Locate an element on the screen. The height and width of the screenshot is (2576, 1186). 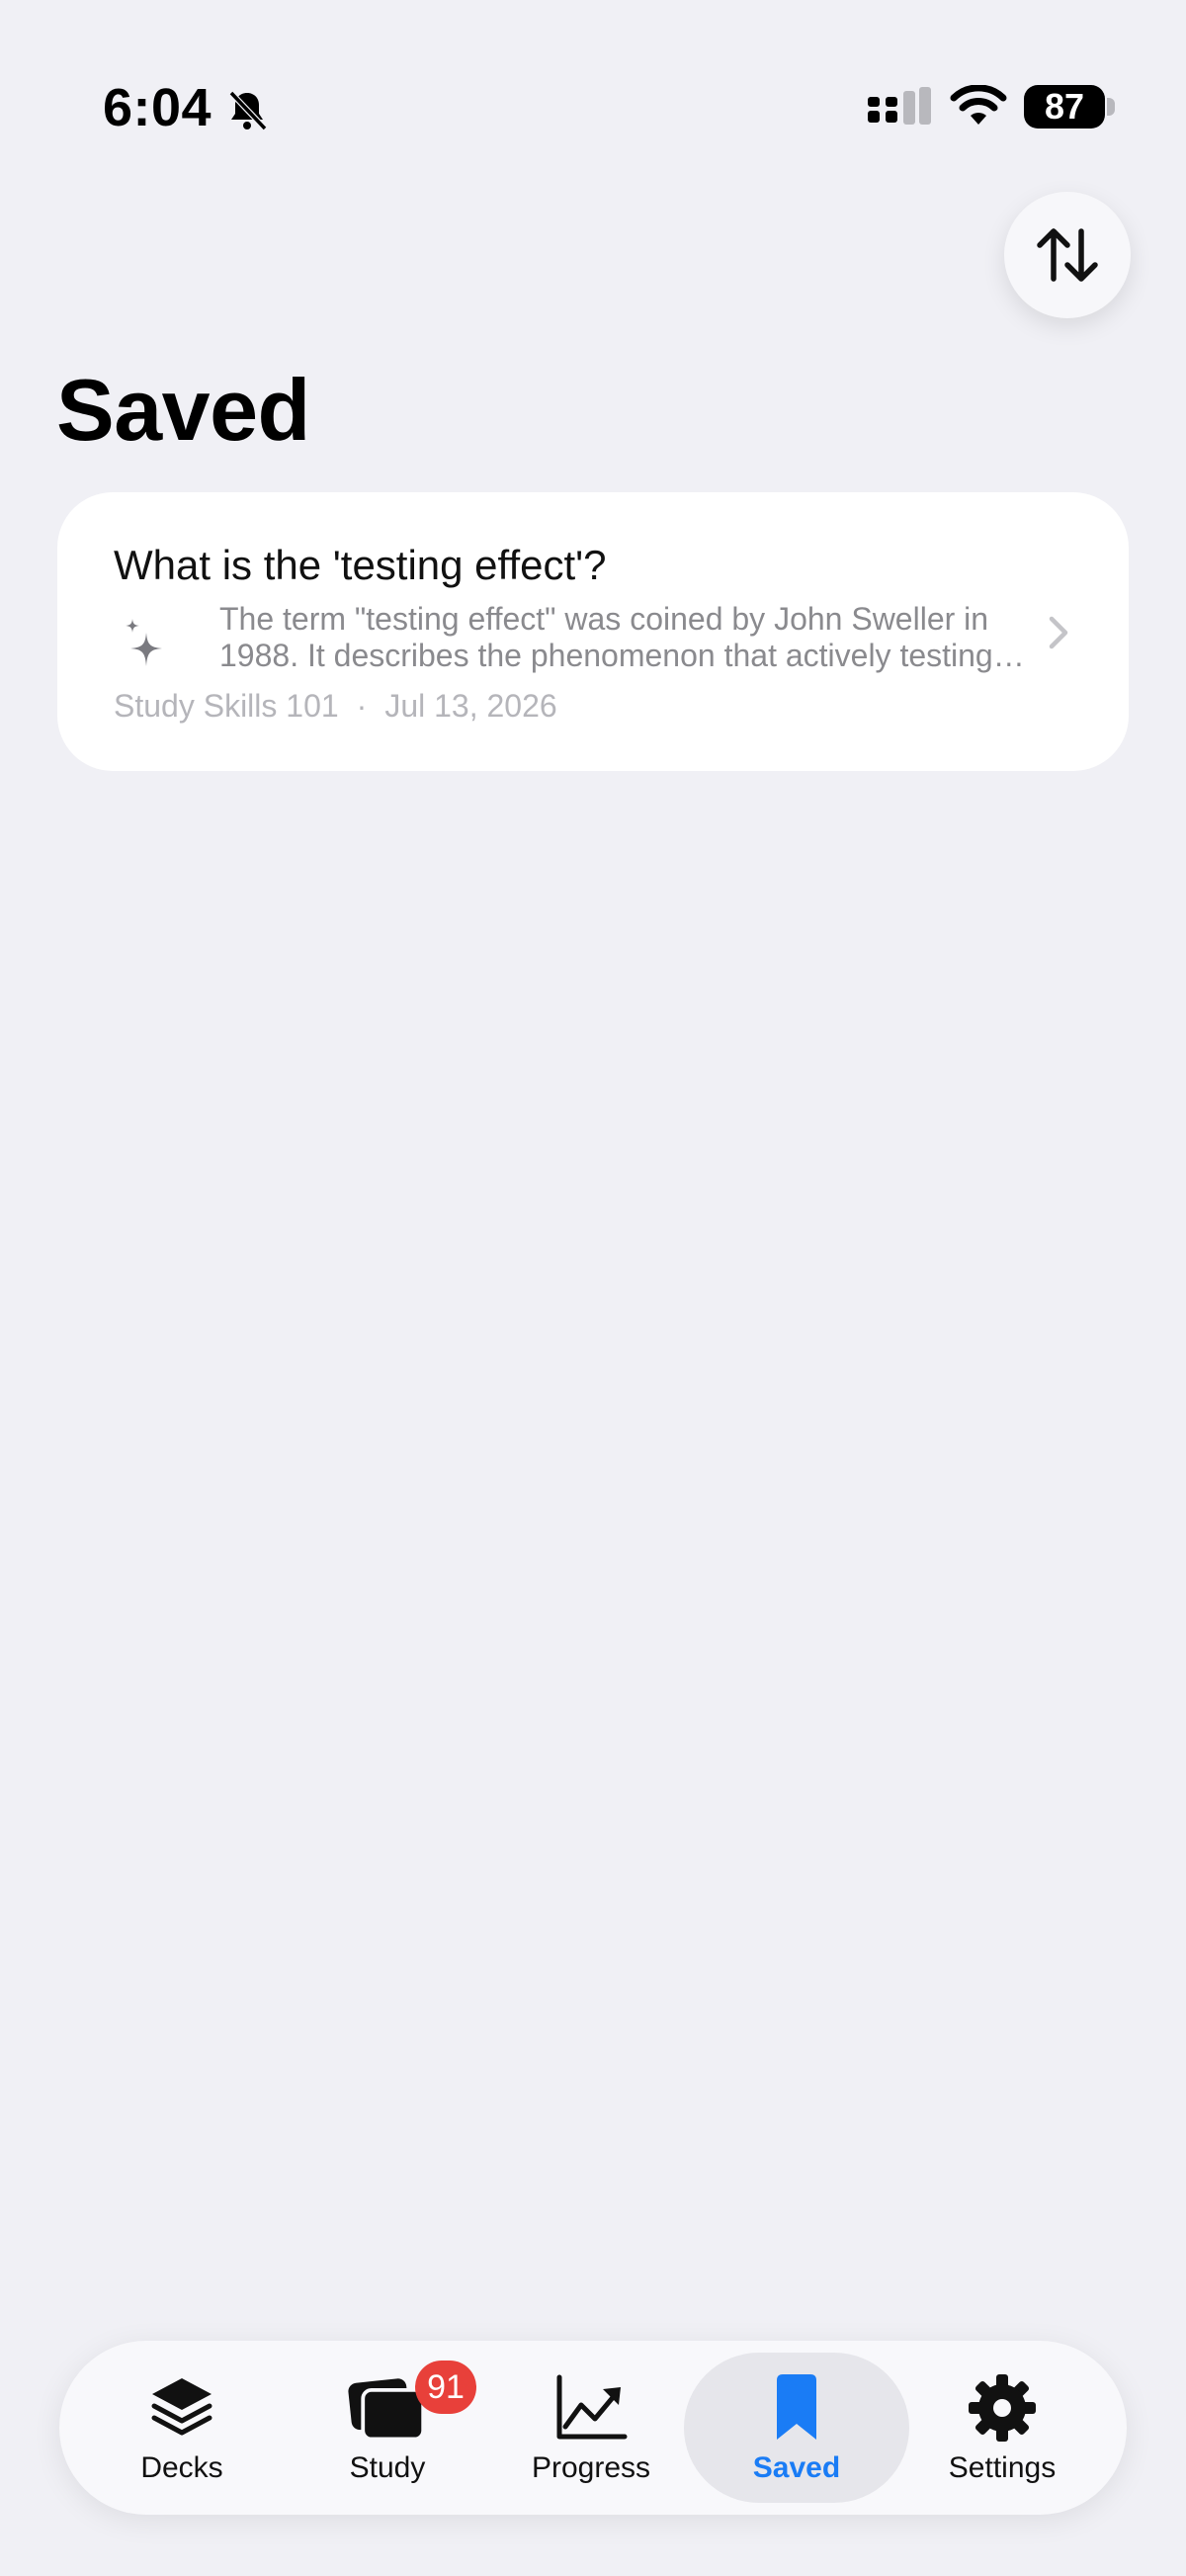
tab-decks: Decks is located at coordinates (182, 2428).